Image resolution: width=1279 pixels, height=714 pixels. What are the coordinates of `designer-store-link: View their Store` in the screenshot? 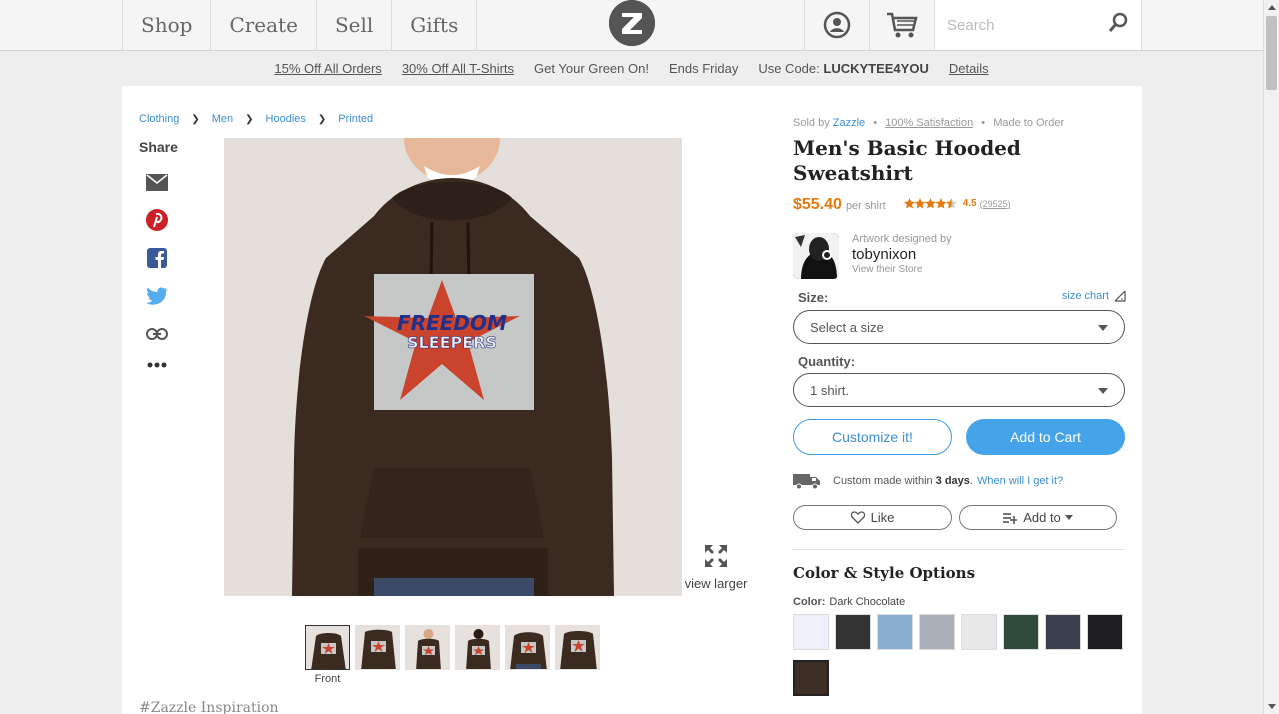 It's located at (887, 269).